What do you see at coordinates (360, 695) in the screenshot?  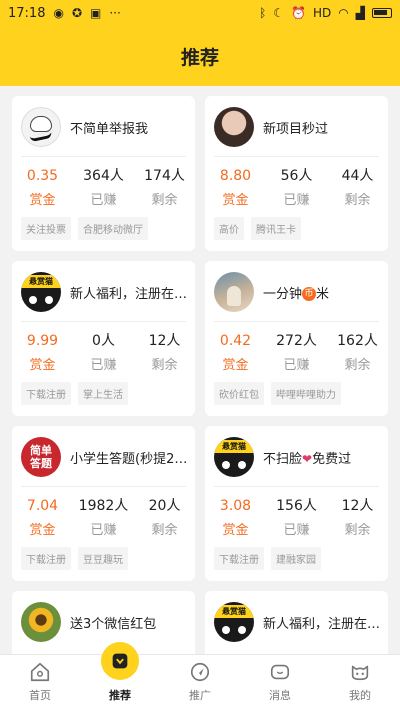 I see `tab-label: 我的` at bounding box center [360, 695].